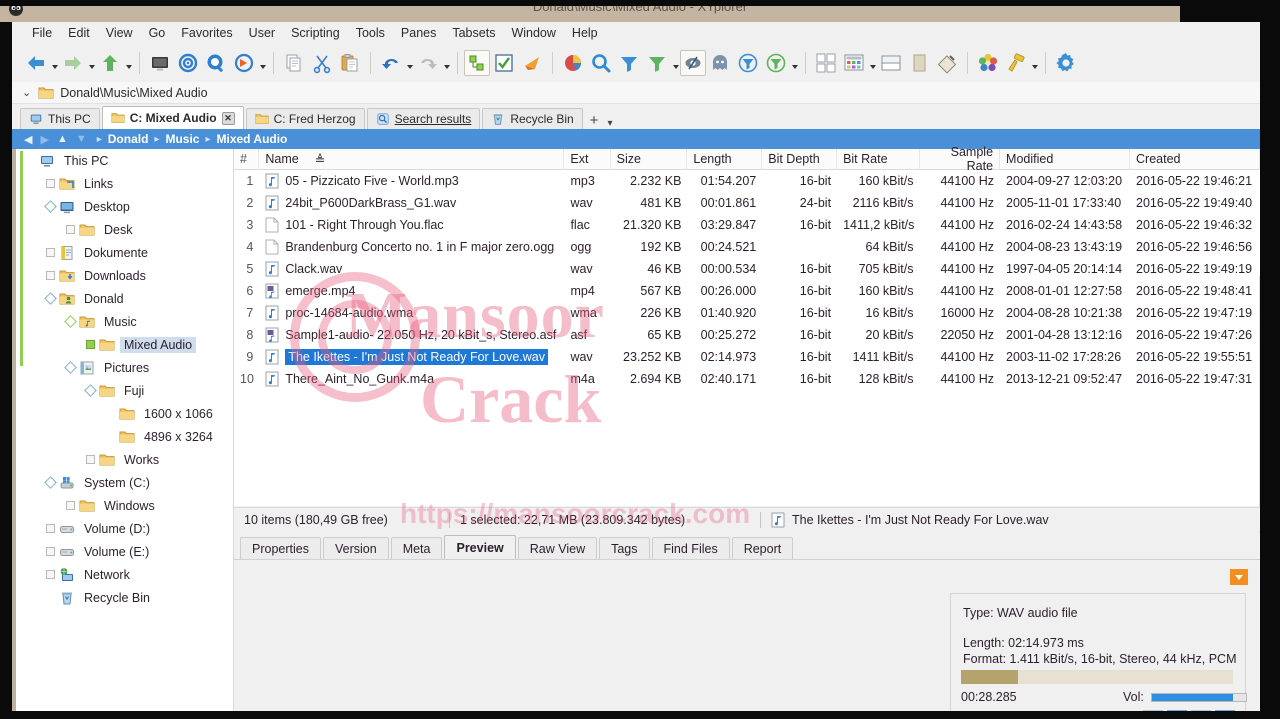 The width and height of the screenshot is (1280, 719). I want to click on column-header-ext: Ext, so click(587, 159).